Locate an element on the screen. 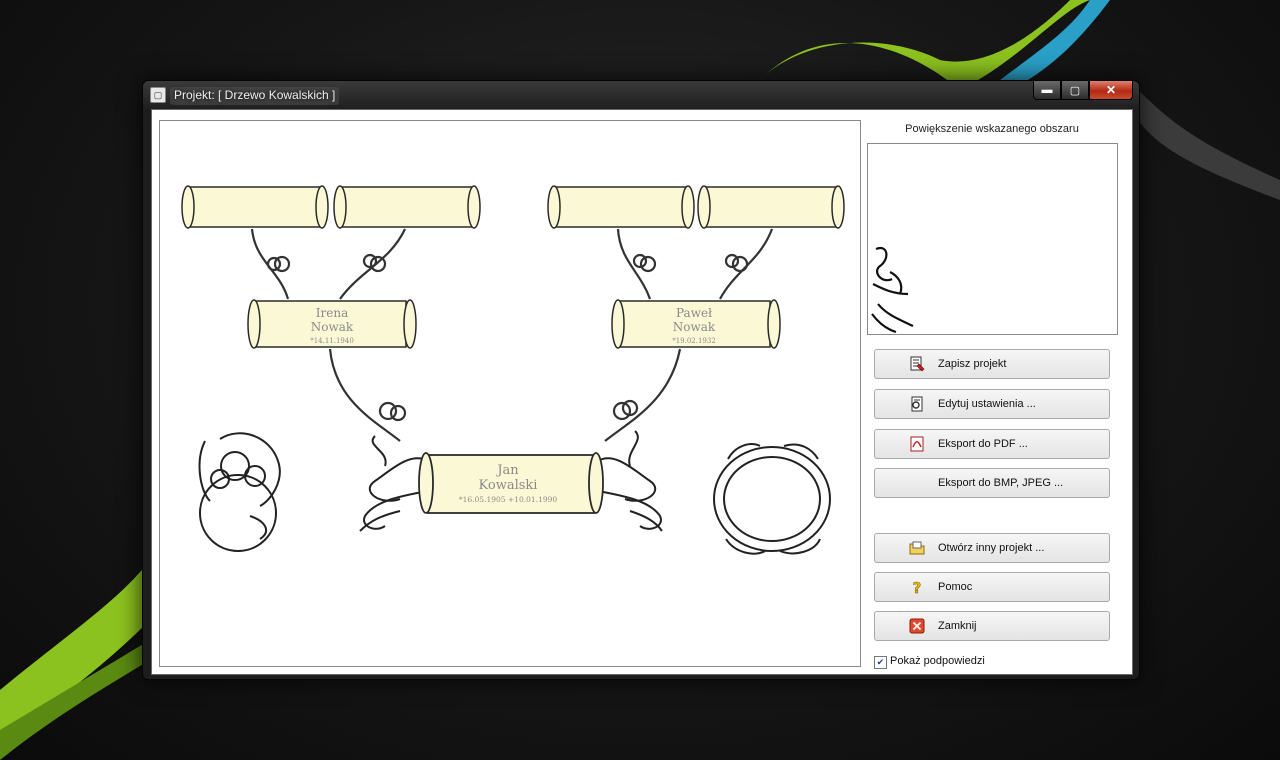 This screenshot has width=1280, height=760. show-hints-checkbox: ✔ is located at coordinates (880, 662).